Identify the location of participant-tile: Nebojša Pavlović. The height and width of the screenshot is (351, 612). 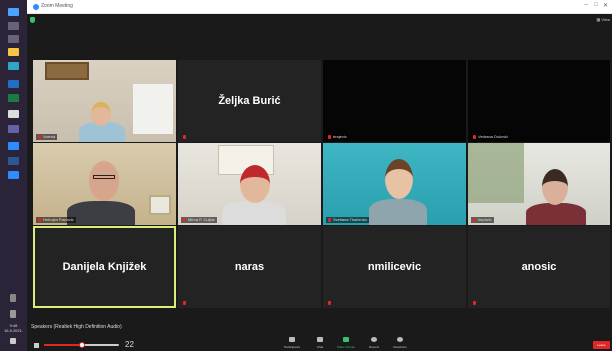
(104, 184).